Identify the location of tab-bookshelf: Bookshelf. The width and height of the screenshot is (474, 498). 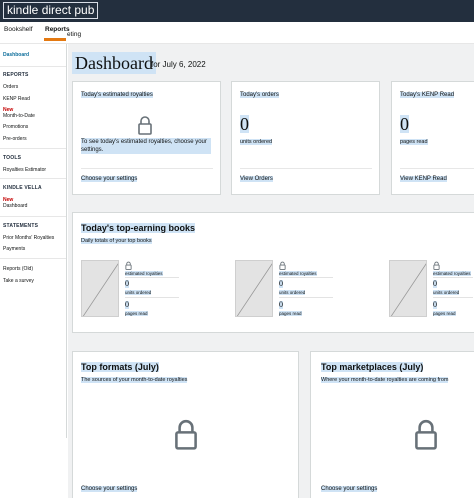
(18, 29).